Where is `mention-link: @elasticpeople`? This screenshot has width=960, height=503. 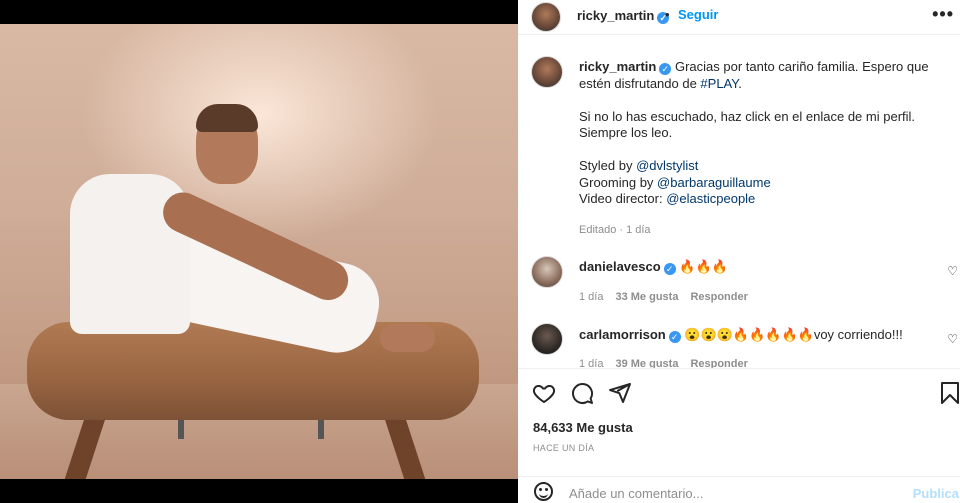 mention-link: @elasticpeople is located at coordinates (710, 198).